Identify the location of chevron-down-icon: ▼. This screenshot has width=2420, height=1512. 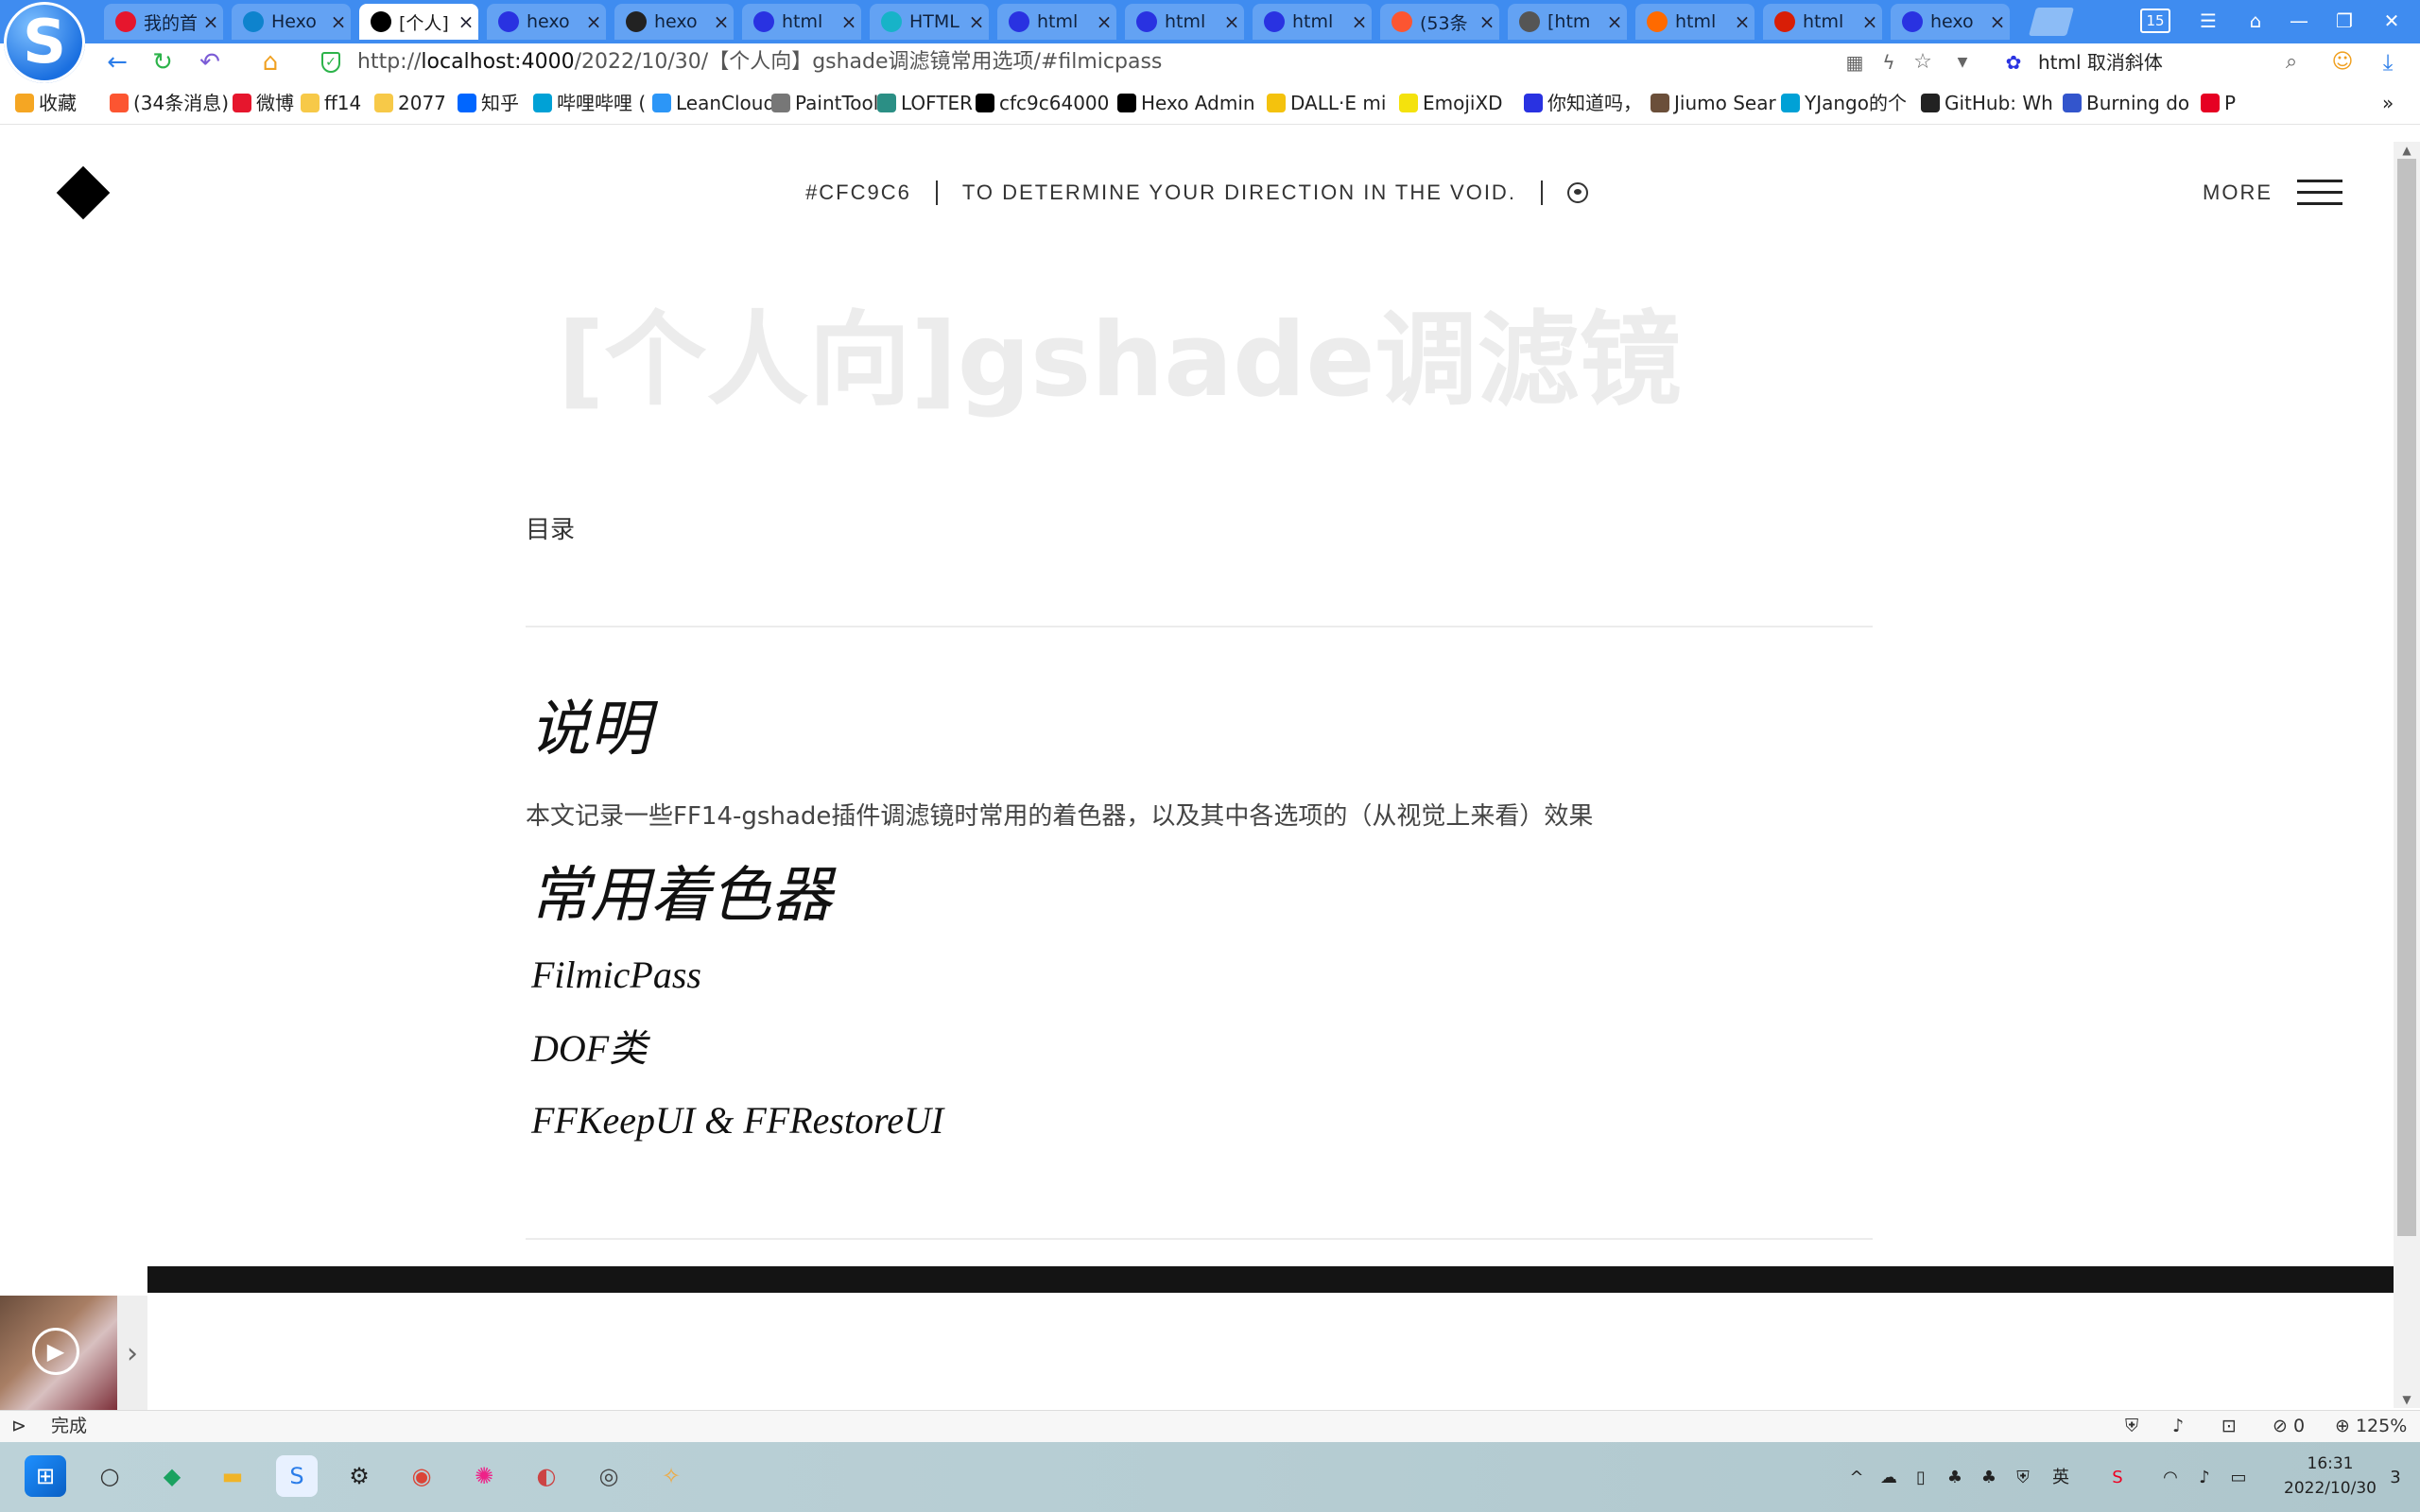
(1963, 62).